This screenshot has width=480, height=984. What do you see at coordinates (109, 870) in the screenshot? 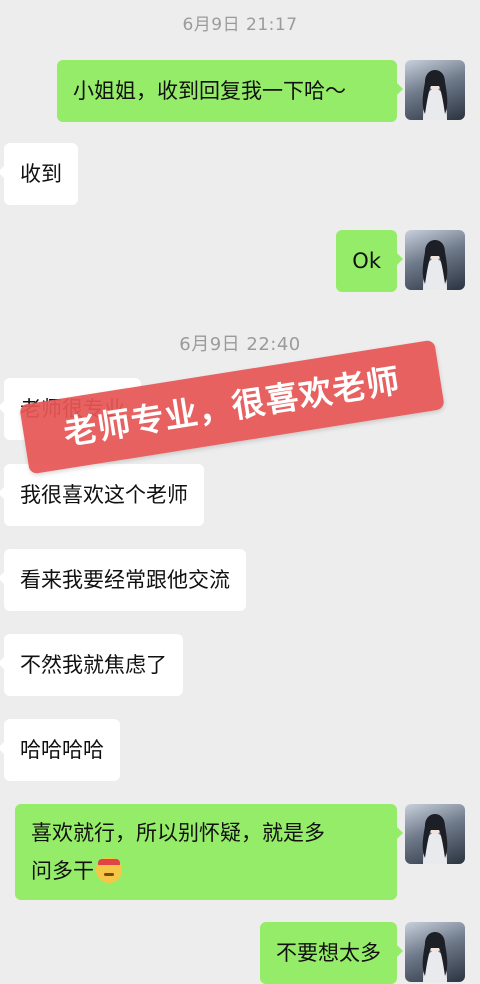
I see `shushing-face-emoji-icon` at bounding box center [109, 870].